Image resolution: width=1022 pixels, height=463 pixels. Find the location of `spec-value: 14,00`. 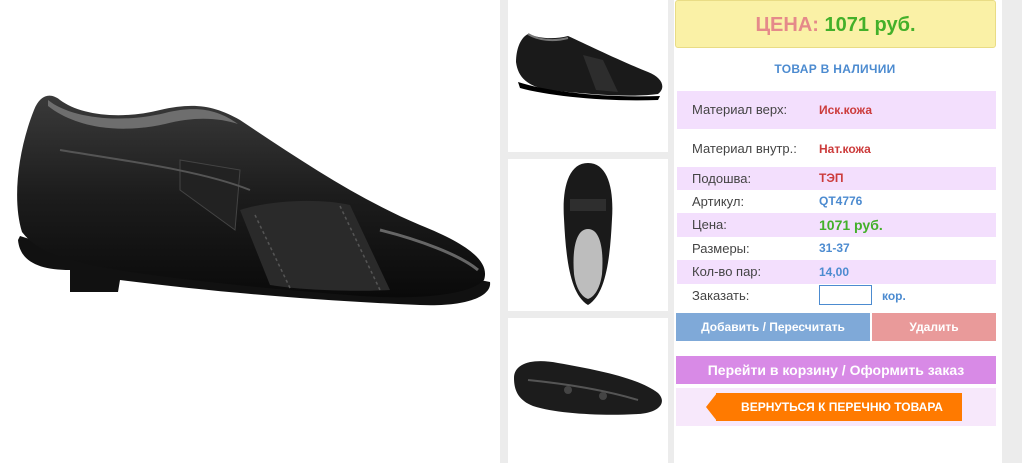

spec-value: 14,00 is located at coordinates (834, 272).